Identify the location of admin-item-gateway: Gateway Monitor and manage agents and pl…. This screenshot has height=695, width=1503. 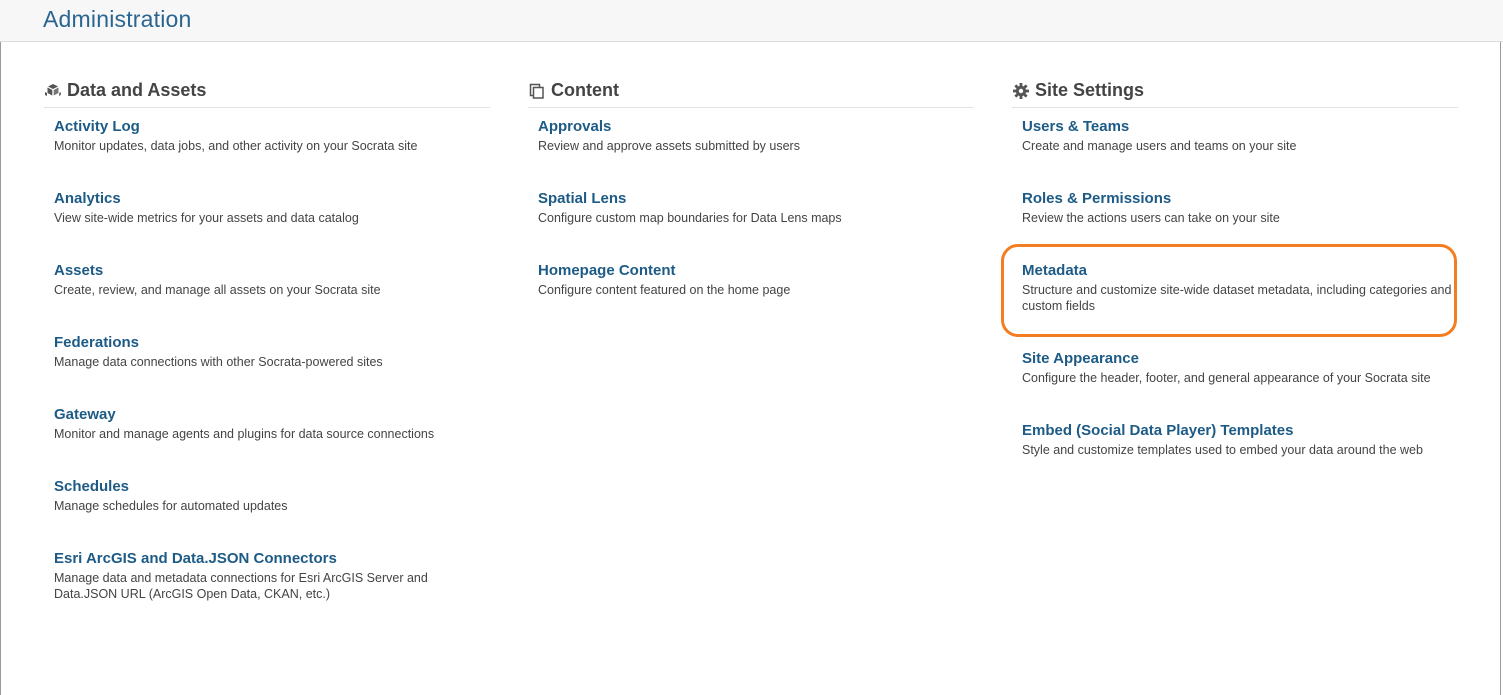
(272, 442).